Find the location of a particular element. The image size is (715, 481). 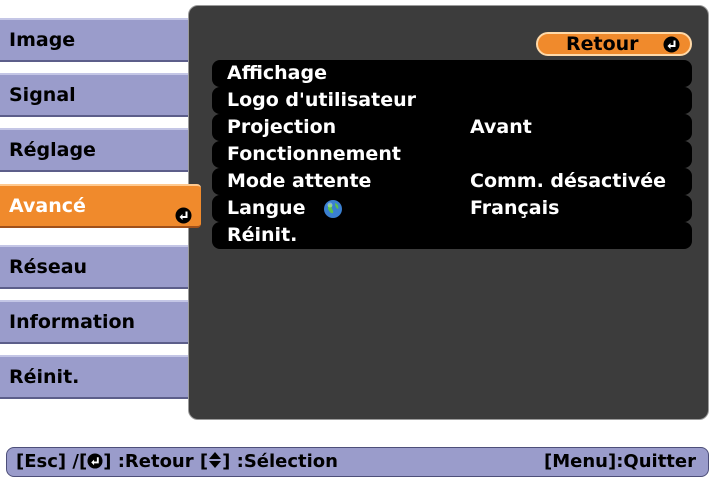

menu-item-signal: Signal is located at coordinates (95, 95).